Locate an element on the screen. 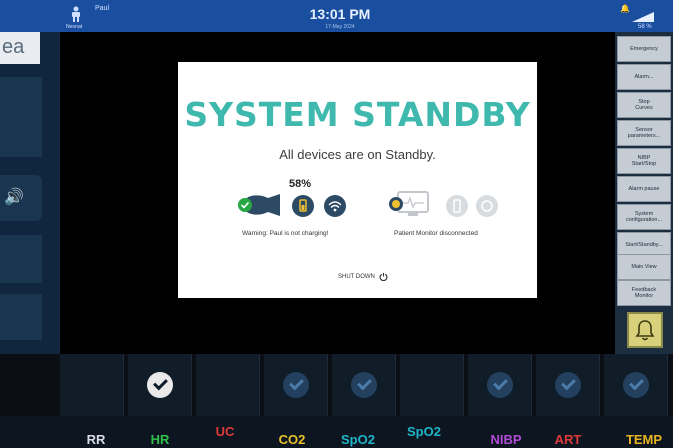 Image resolution: width=673 pixels, height=448 pixels. vital-label-nibp: NIBP is located at coordinates (506, 439).